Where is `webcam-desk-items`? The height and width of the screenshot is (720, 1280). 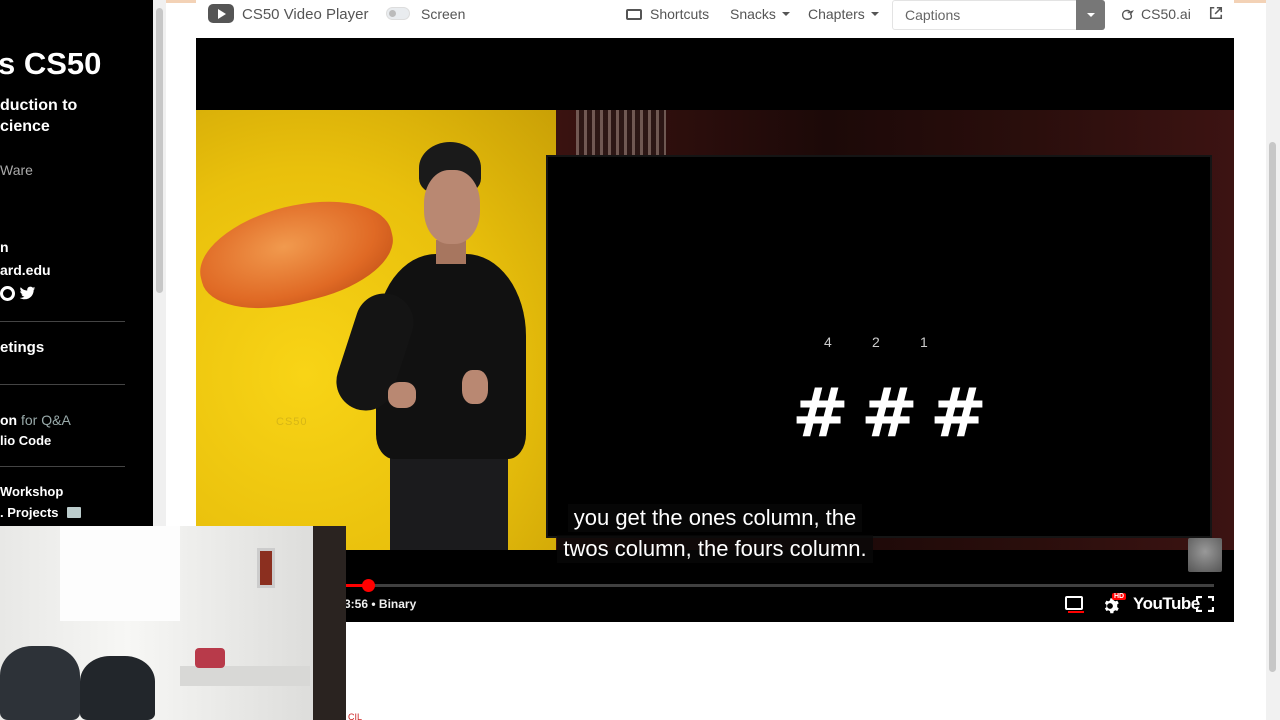
webcam-desk-items is located at coordinates (210, 658).